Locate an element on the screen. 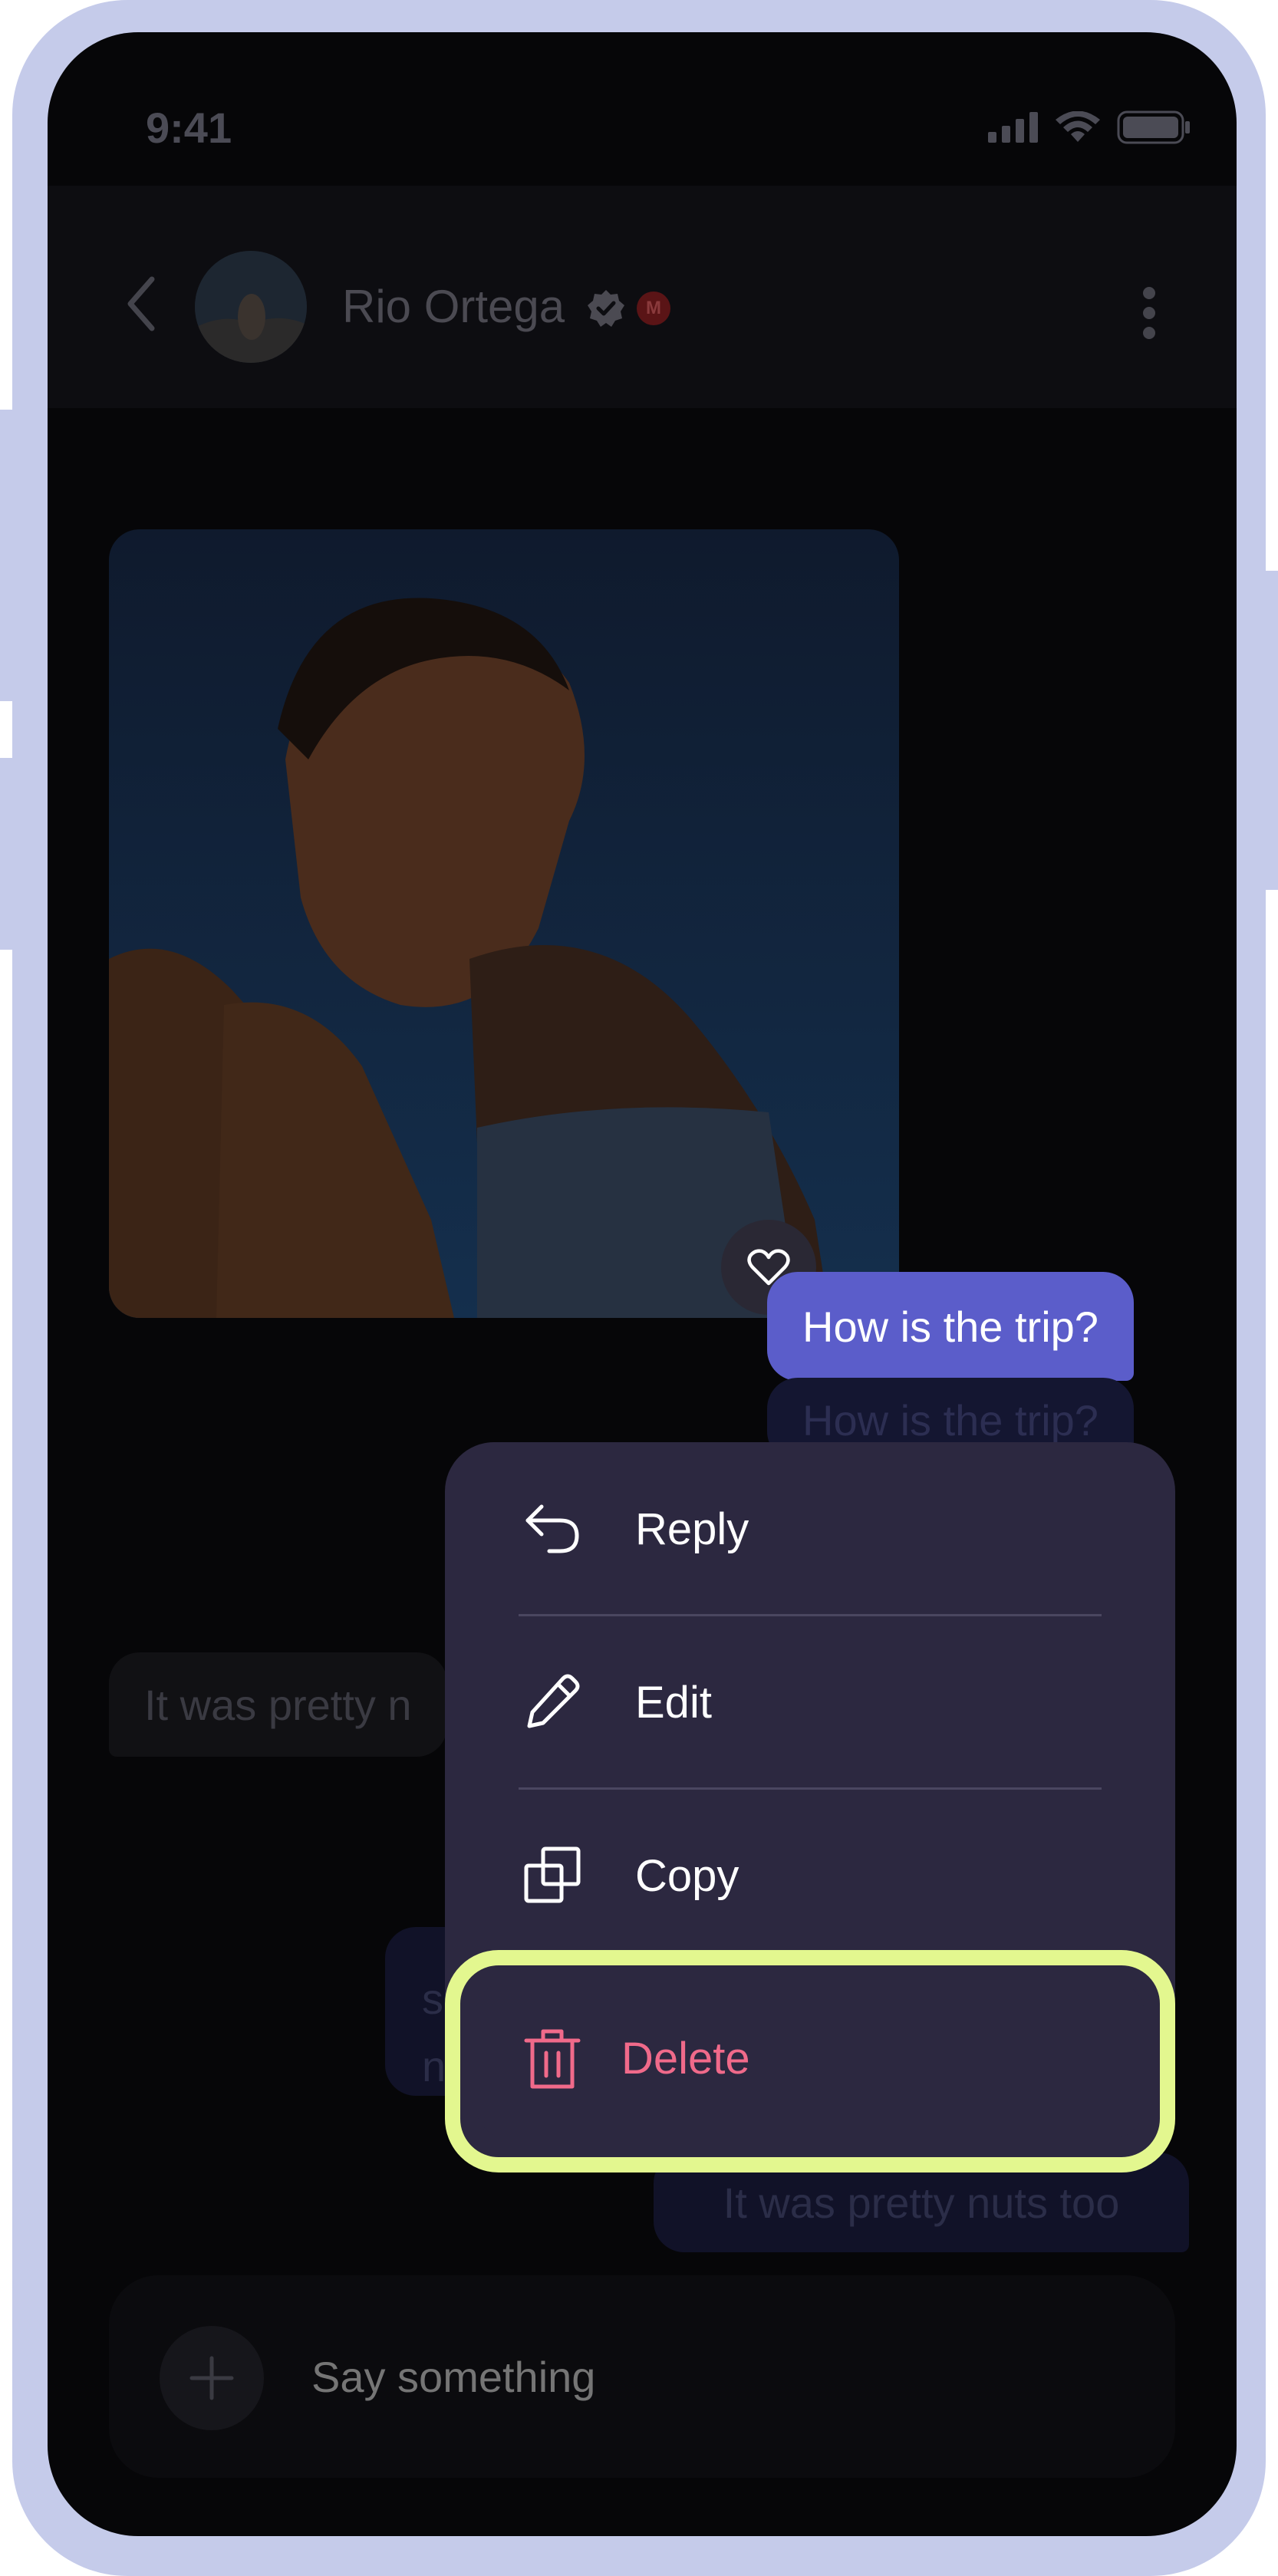  chat-header: Rio Ortega M is located at coordinates (642, 297).